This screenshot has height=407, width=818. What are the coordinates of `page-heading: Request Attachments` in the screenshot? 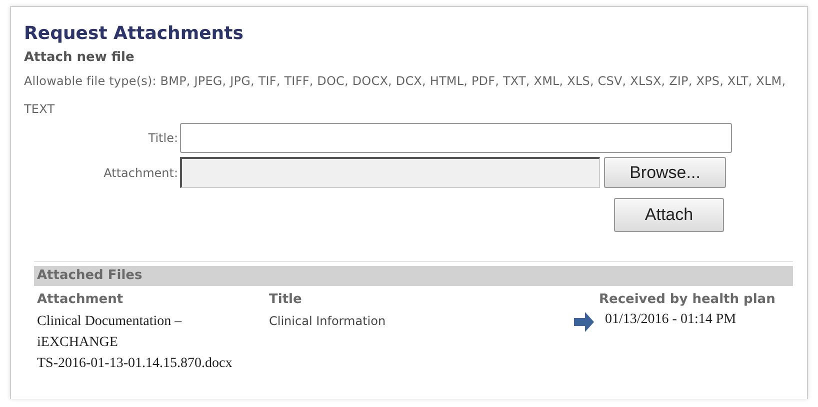 It's located at (134, 33).